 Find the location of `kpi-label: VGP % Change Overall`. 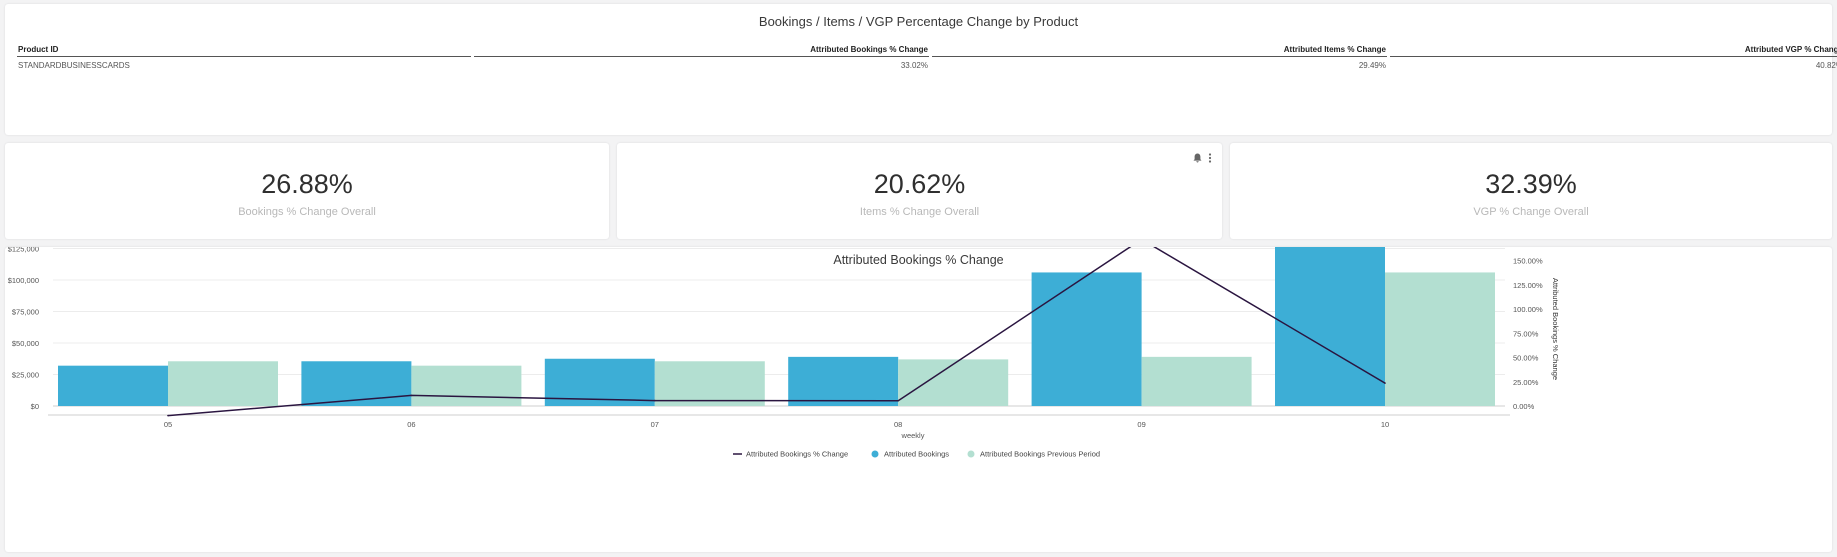

kpi-label: VGP % Change Overall is located at coordinates (1531, 212).